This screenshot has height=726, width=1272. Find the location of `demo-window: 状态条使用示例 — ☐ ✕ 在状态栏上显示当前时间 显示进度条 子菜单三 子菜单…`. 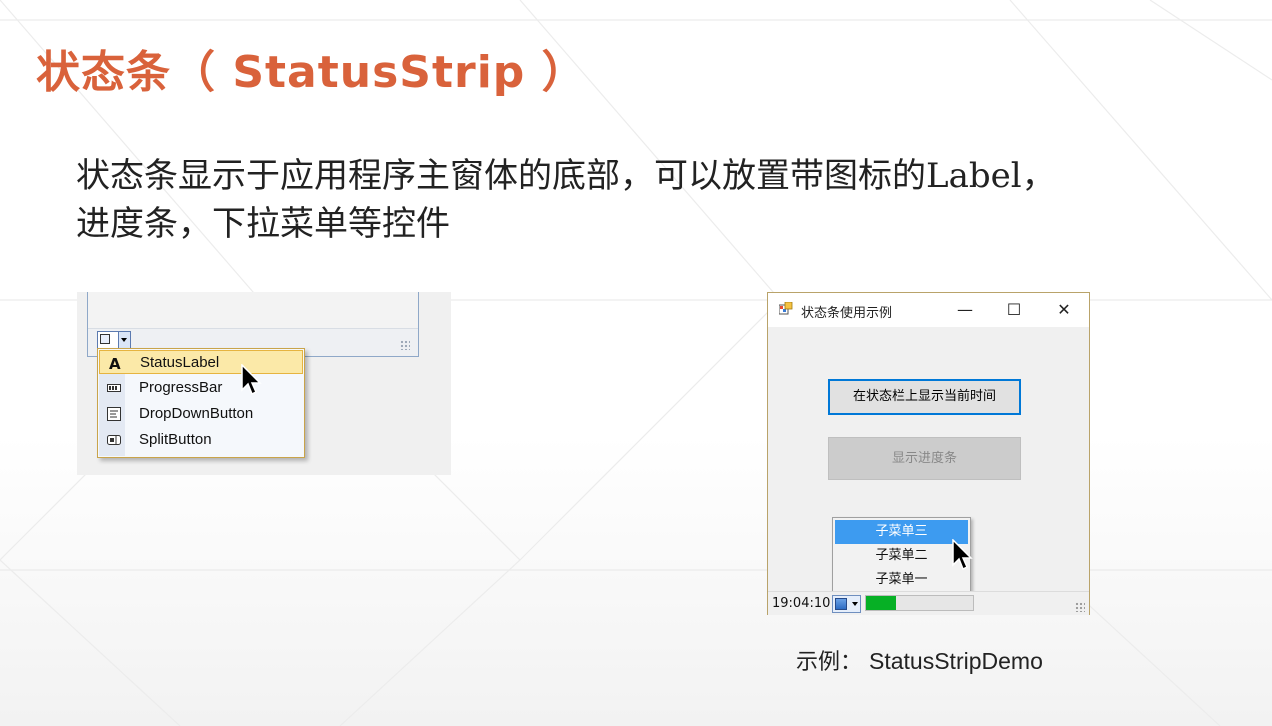

demo-window: 状态条使用示例 — ☐ ✕ 在状态栏上显示当前时间 显示进度条 子菜单三 子菜单… is located at coordinates (928, 453).